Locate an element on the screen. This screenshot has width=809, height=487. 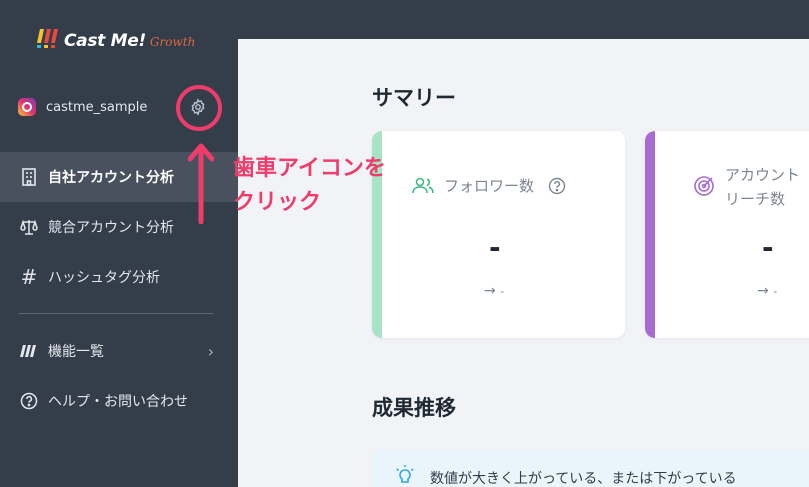
brand-name: Cast Me! is located at coordinates (105, 41).